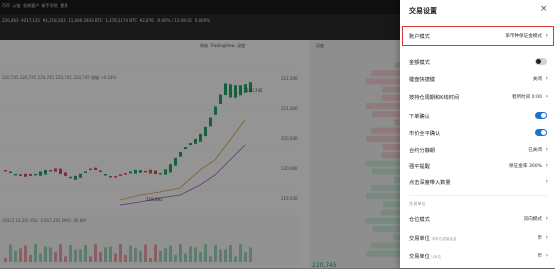 The width and height of the screenshot is (555, 269). Describe the element at coordinates (477, 239) in the screenshot. I see `setting-trade-unit-coin: 交易单位 币本位或保证金 币 ›` at that location.